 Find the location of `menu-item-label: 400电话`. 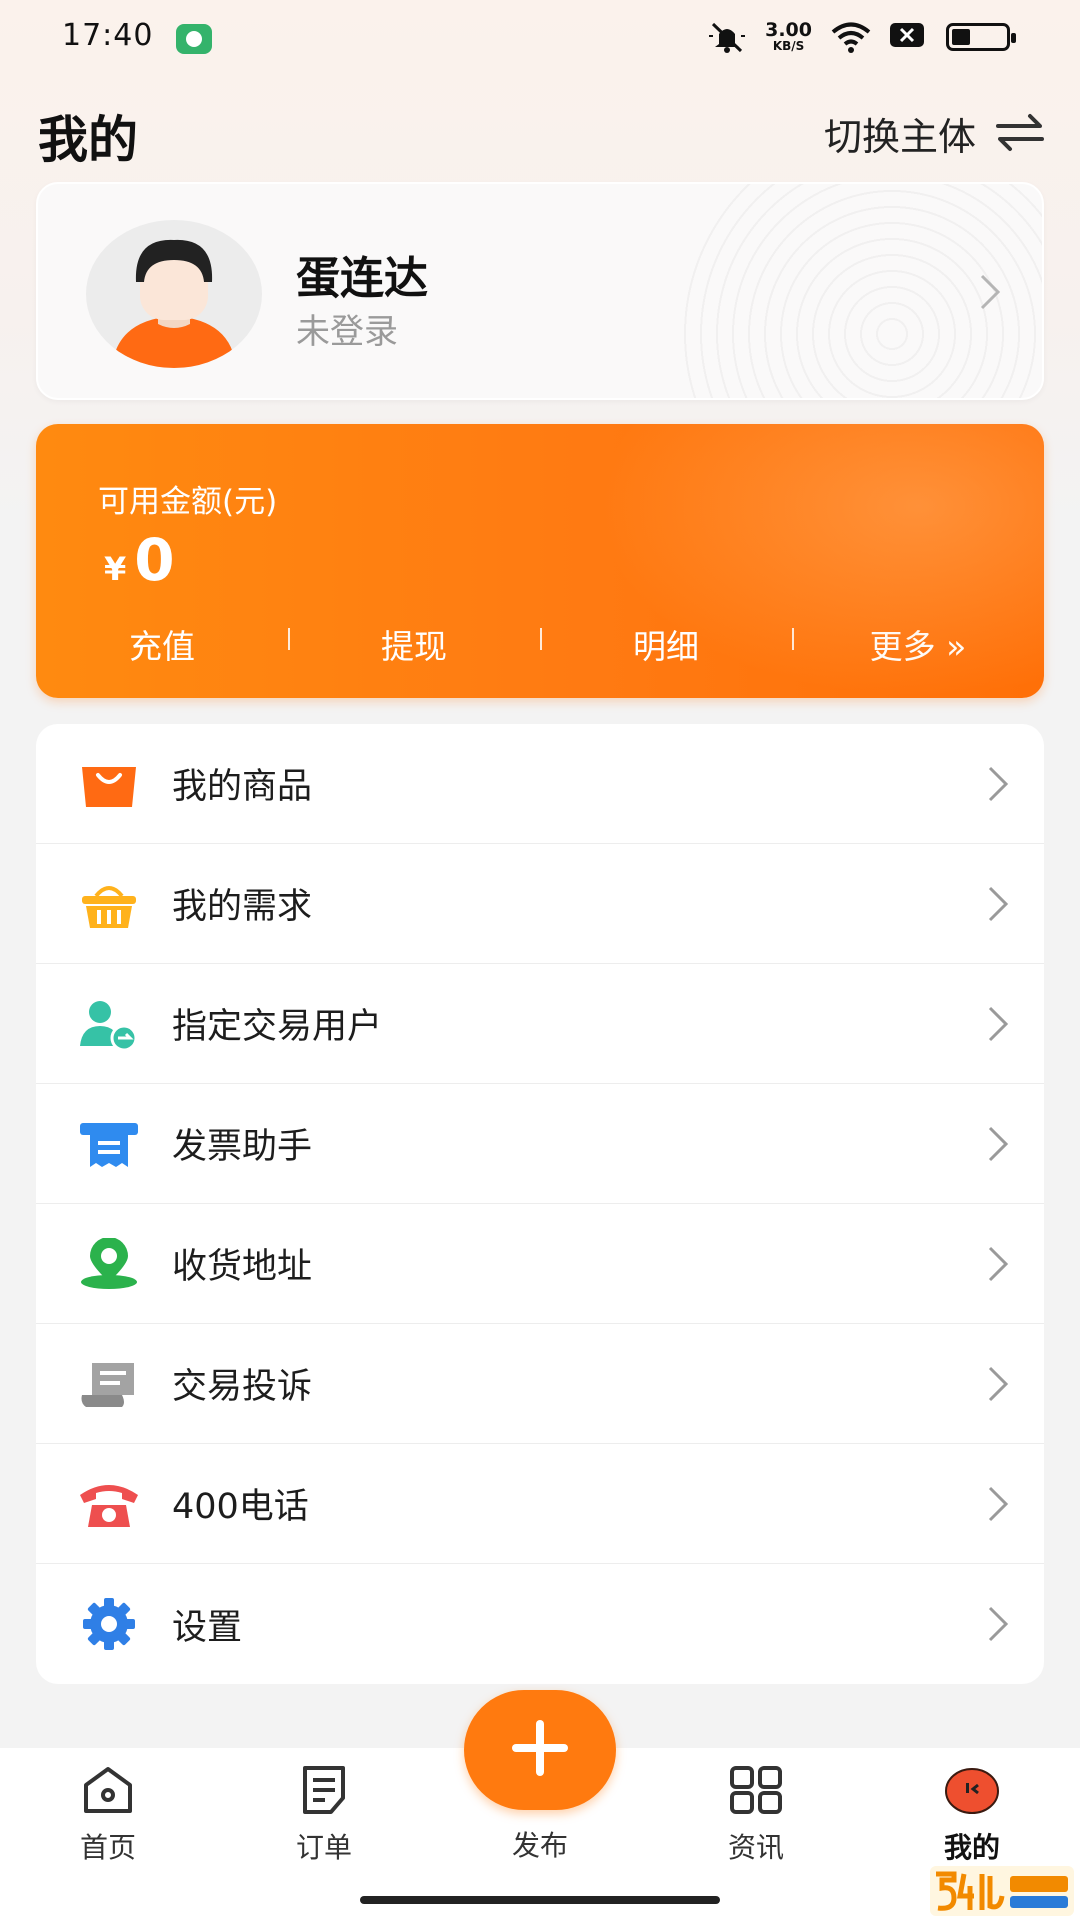

menu-item-label: 400电话 is located at coordinates (240, 1507).